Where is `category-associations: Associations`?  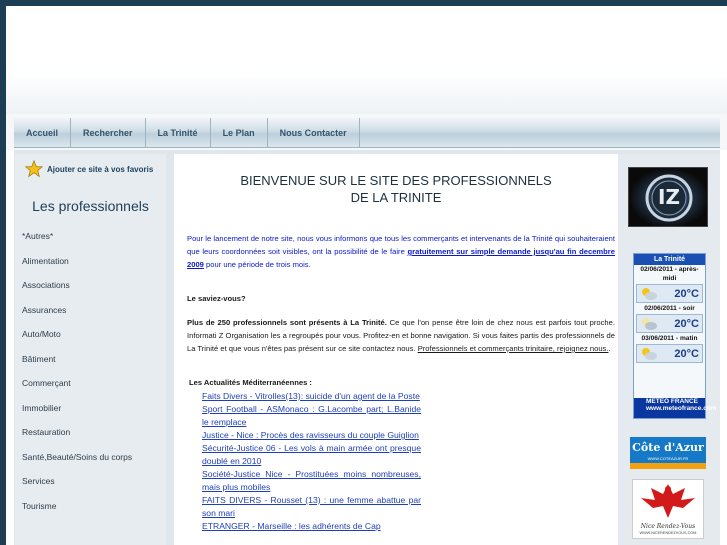
category-associations: Associations is located at coordinates (92, 285).